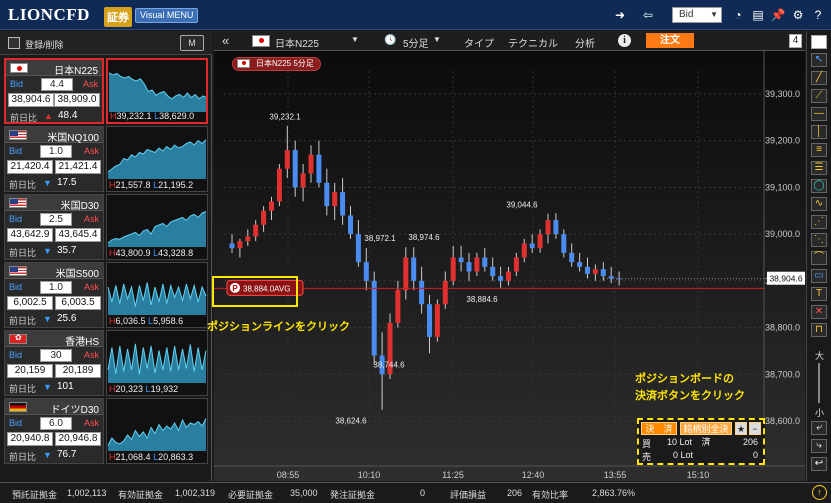 The height and width of the screenshot is (503, 831). What do you see at coordinates (819, 114) in the screenshot?
I see `horizontal-line-icon: —` at bounding box center [819, 114].